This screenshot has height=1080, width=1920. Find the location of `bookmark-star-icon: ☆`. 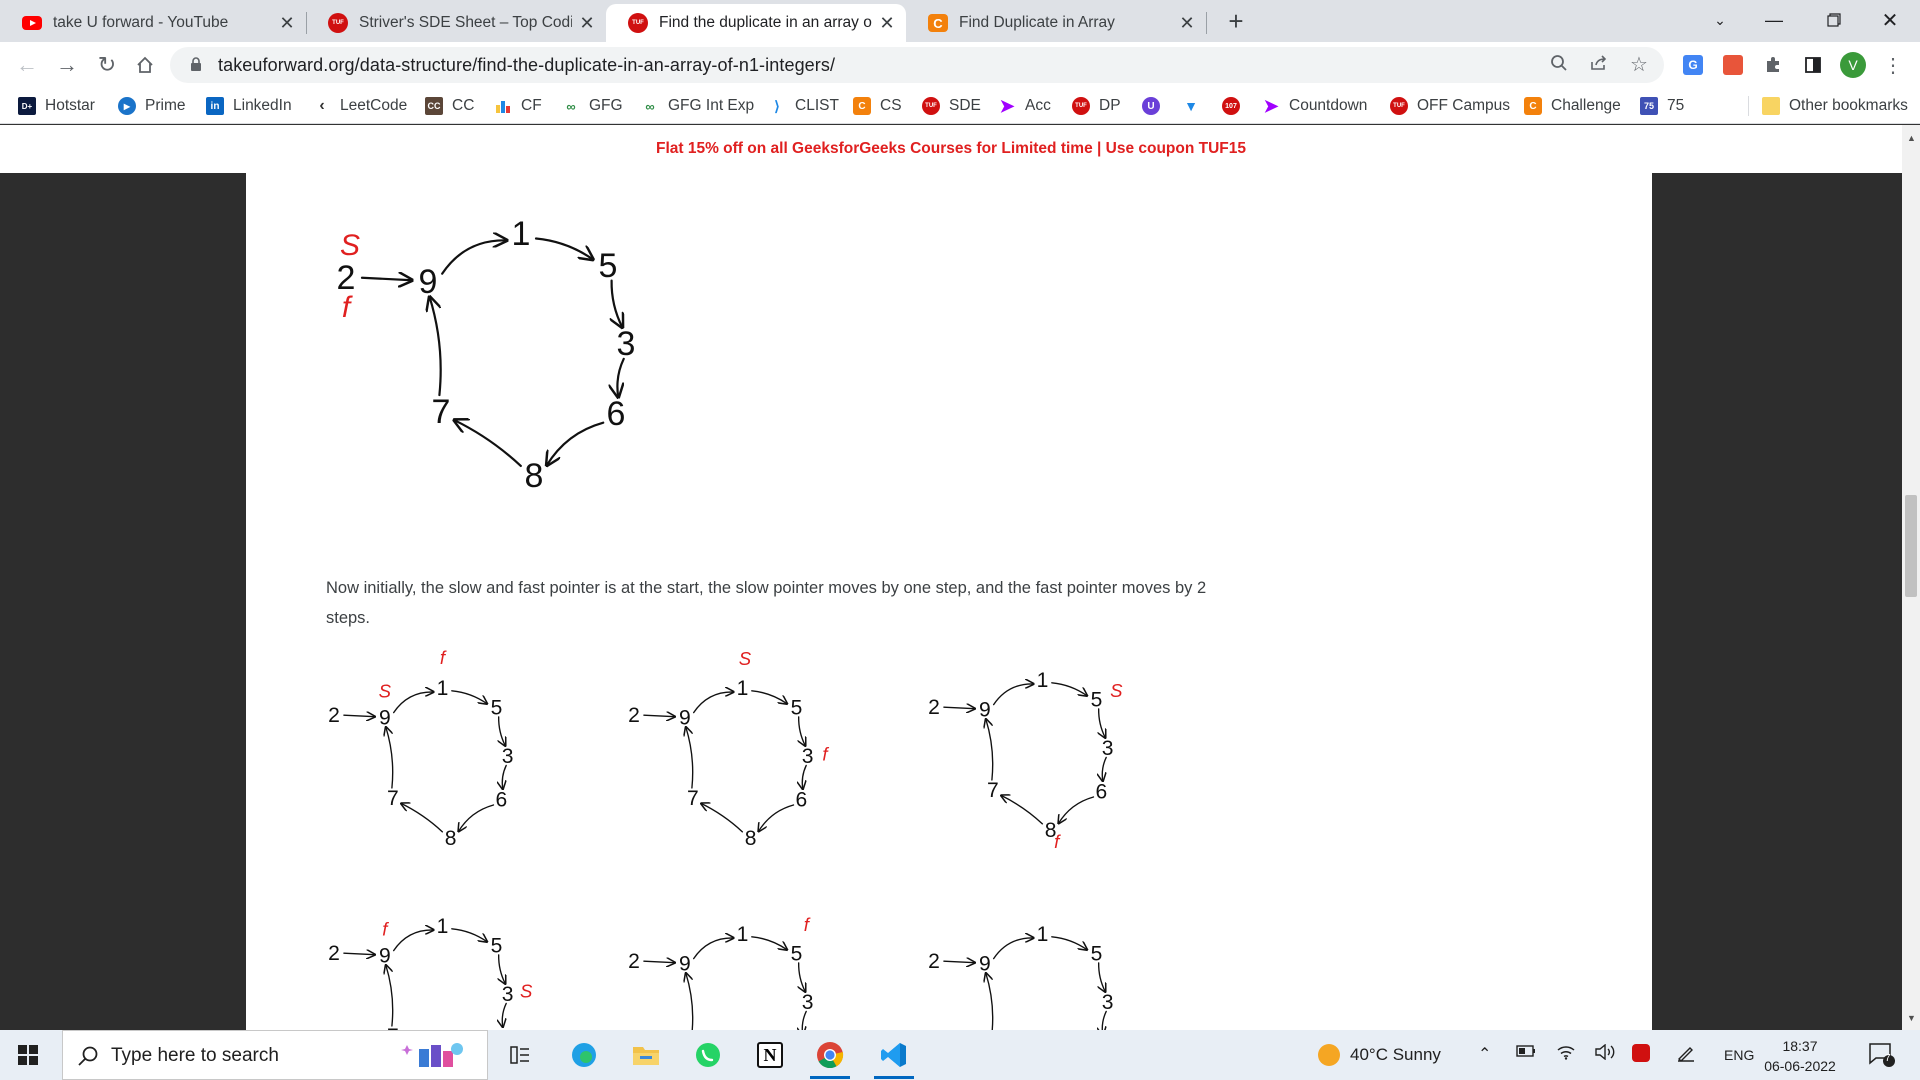

bookmark-star-icon: ☆ is located at coordinates (1639, 65).